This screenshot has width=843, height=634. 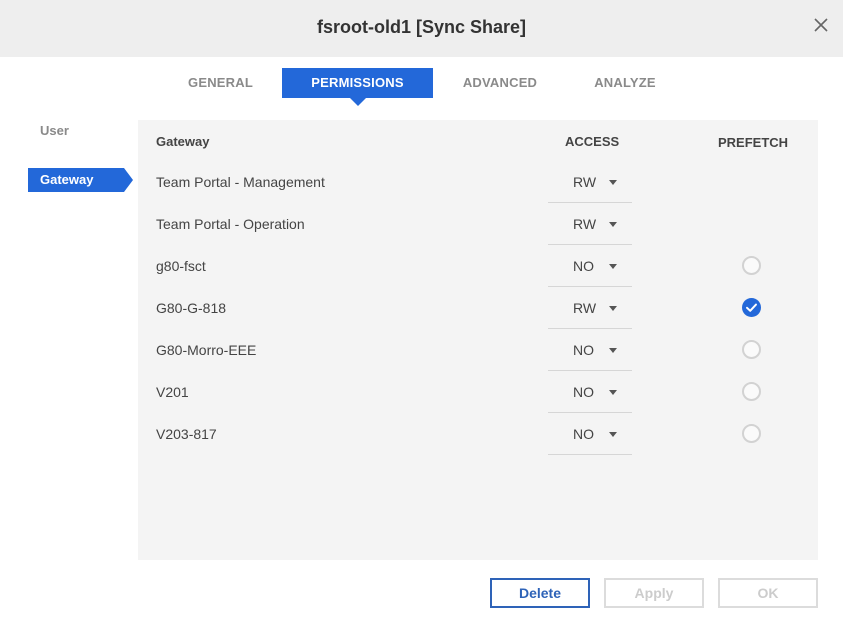 I want to click on column-header-access: ACCESS, so click(x=592, y=141).